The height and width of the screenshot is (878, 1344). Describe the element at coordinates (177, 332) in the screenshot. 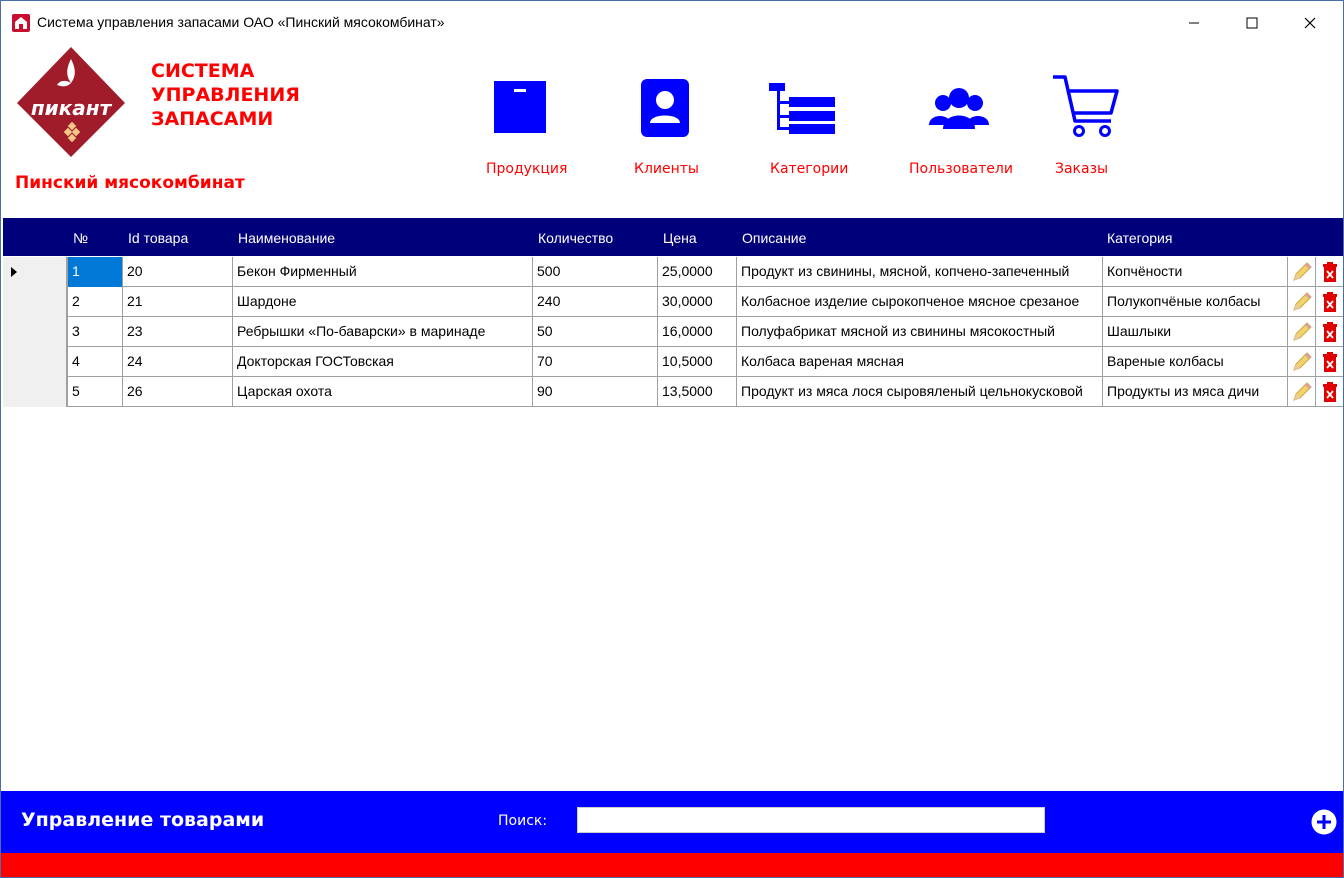

I see `cell-id: 23` at that location.